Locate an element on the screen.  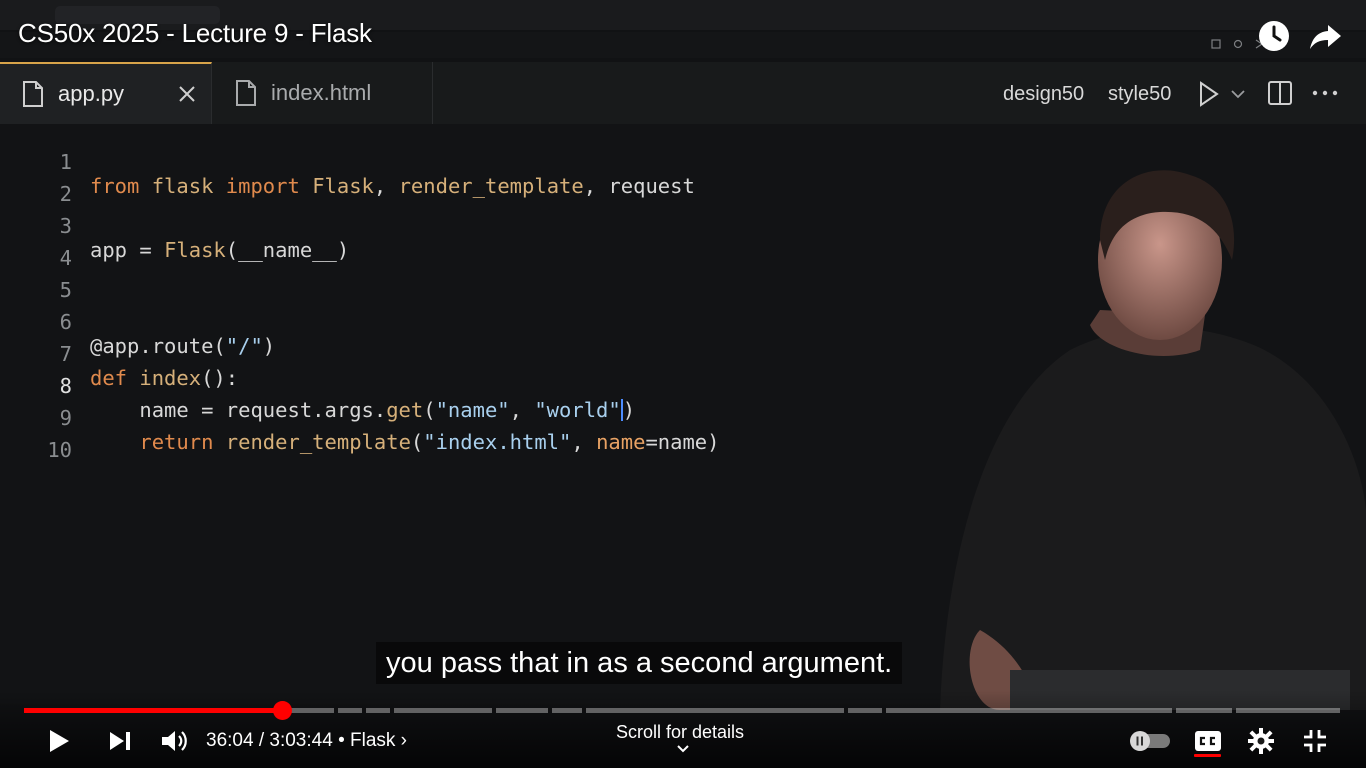
subtitles-icon is located at coordinates (1208, 741).